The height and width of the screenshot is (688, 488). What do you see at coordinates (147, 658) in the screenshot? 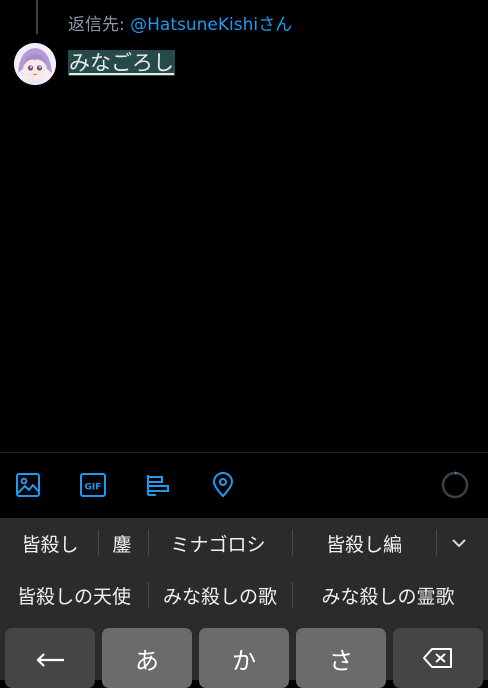
I see `kana-key-a: あ` at bounding box center [147, 658].